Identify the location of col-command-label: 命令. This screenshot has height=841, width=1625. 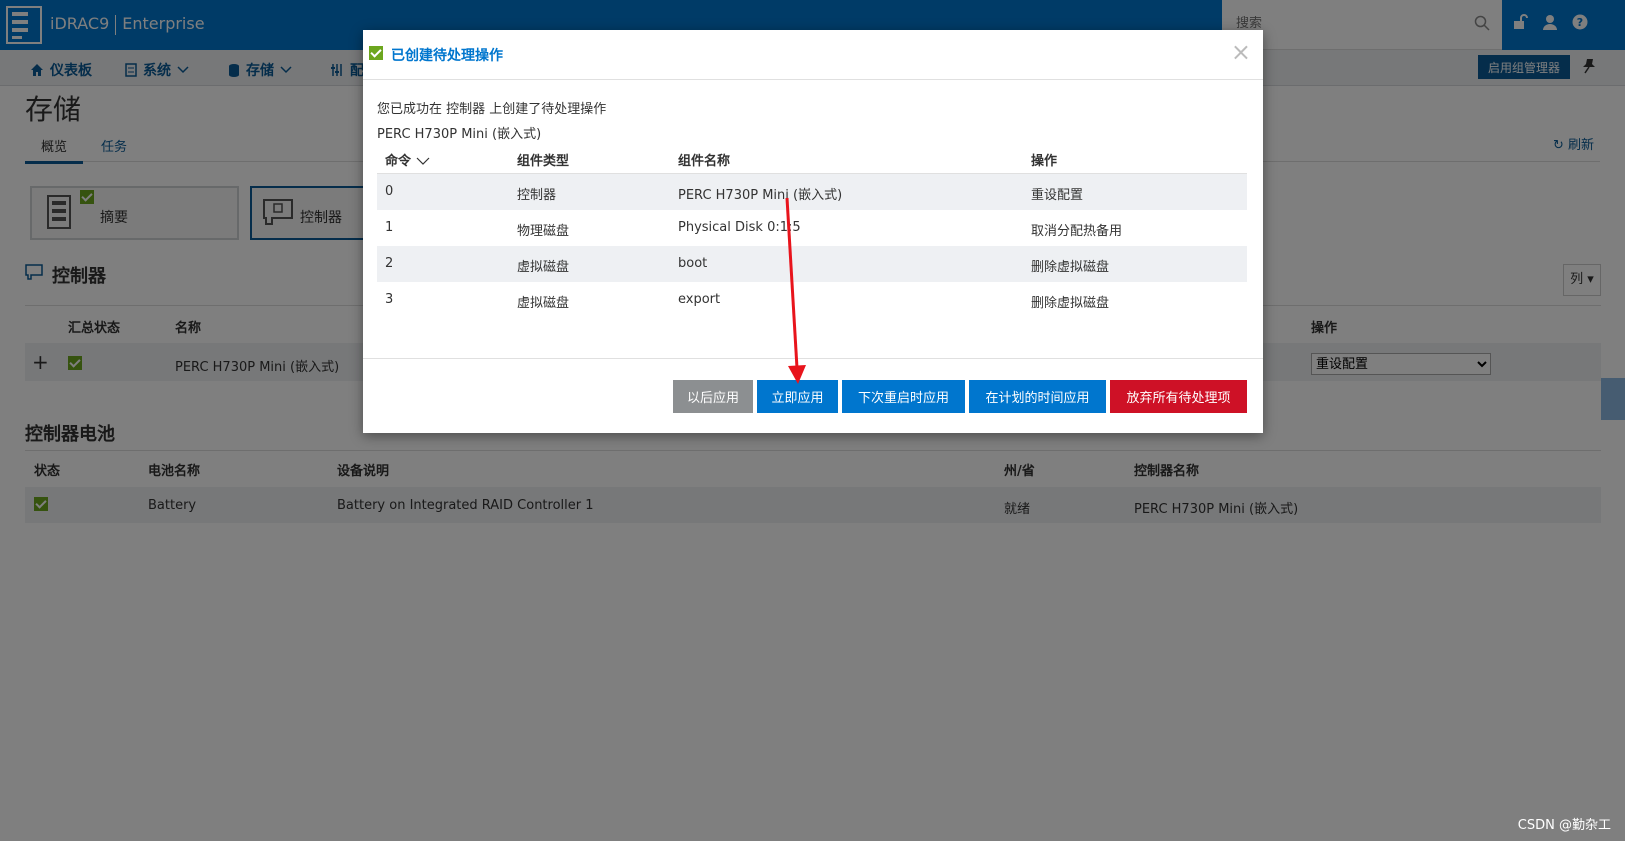
(398, 161).